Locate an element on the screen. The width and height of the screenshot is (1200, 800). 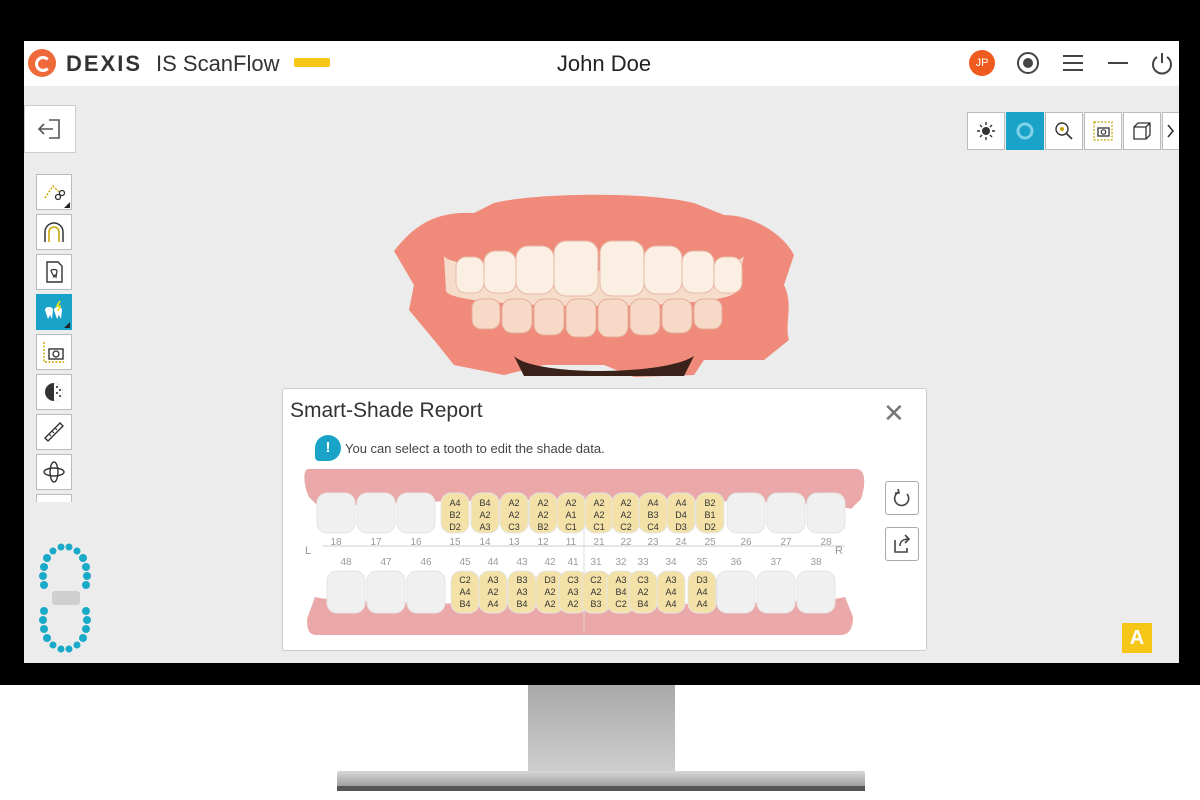
lower-shade-label: C2 is located at coordinates (621, 604).